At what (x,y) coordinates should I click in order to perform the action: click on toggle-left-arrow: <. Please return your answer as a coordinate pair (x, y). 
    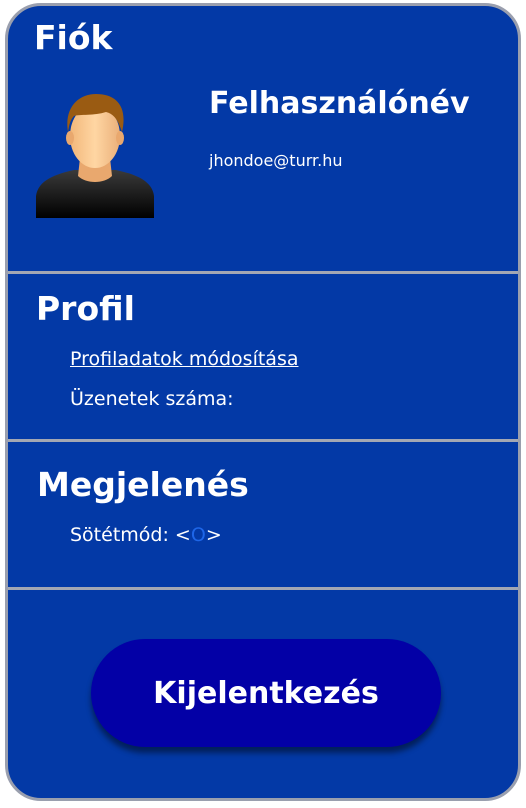
    Looking at the image, I should click on (182, 535).